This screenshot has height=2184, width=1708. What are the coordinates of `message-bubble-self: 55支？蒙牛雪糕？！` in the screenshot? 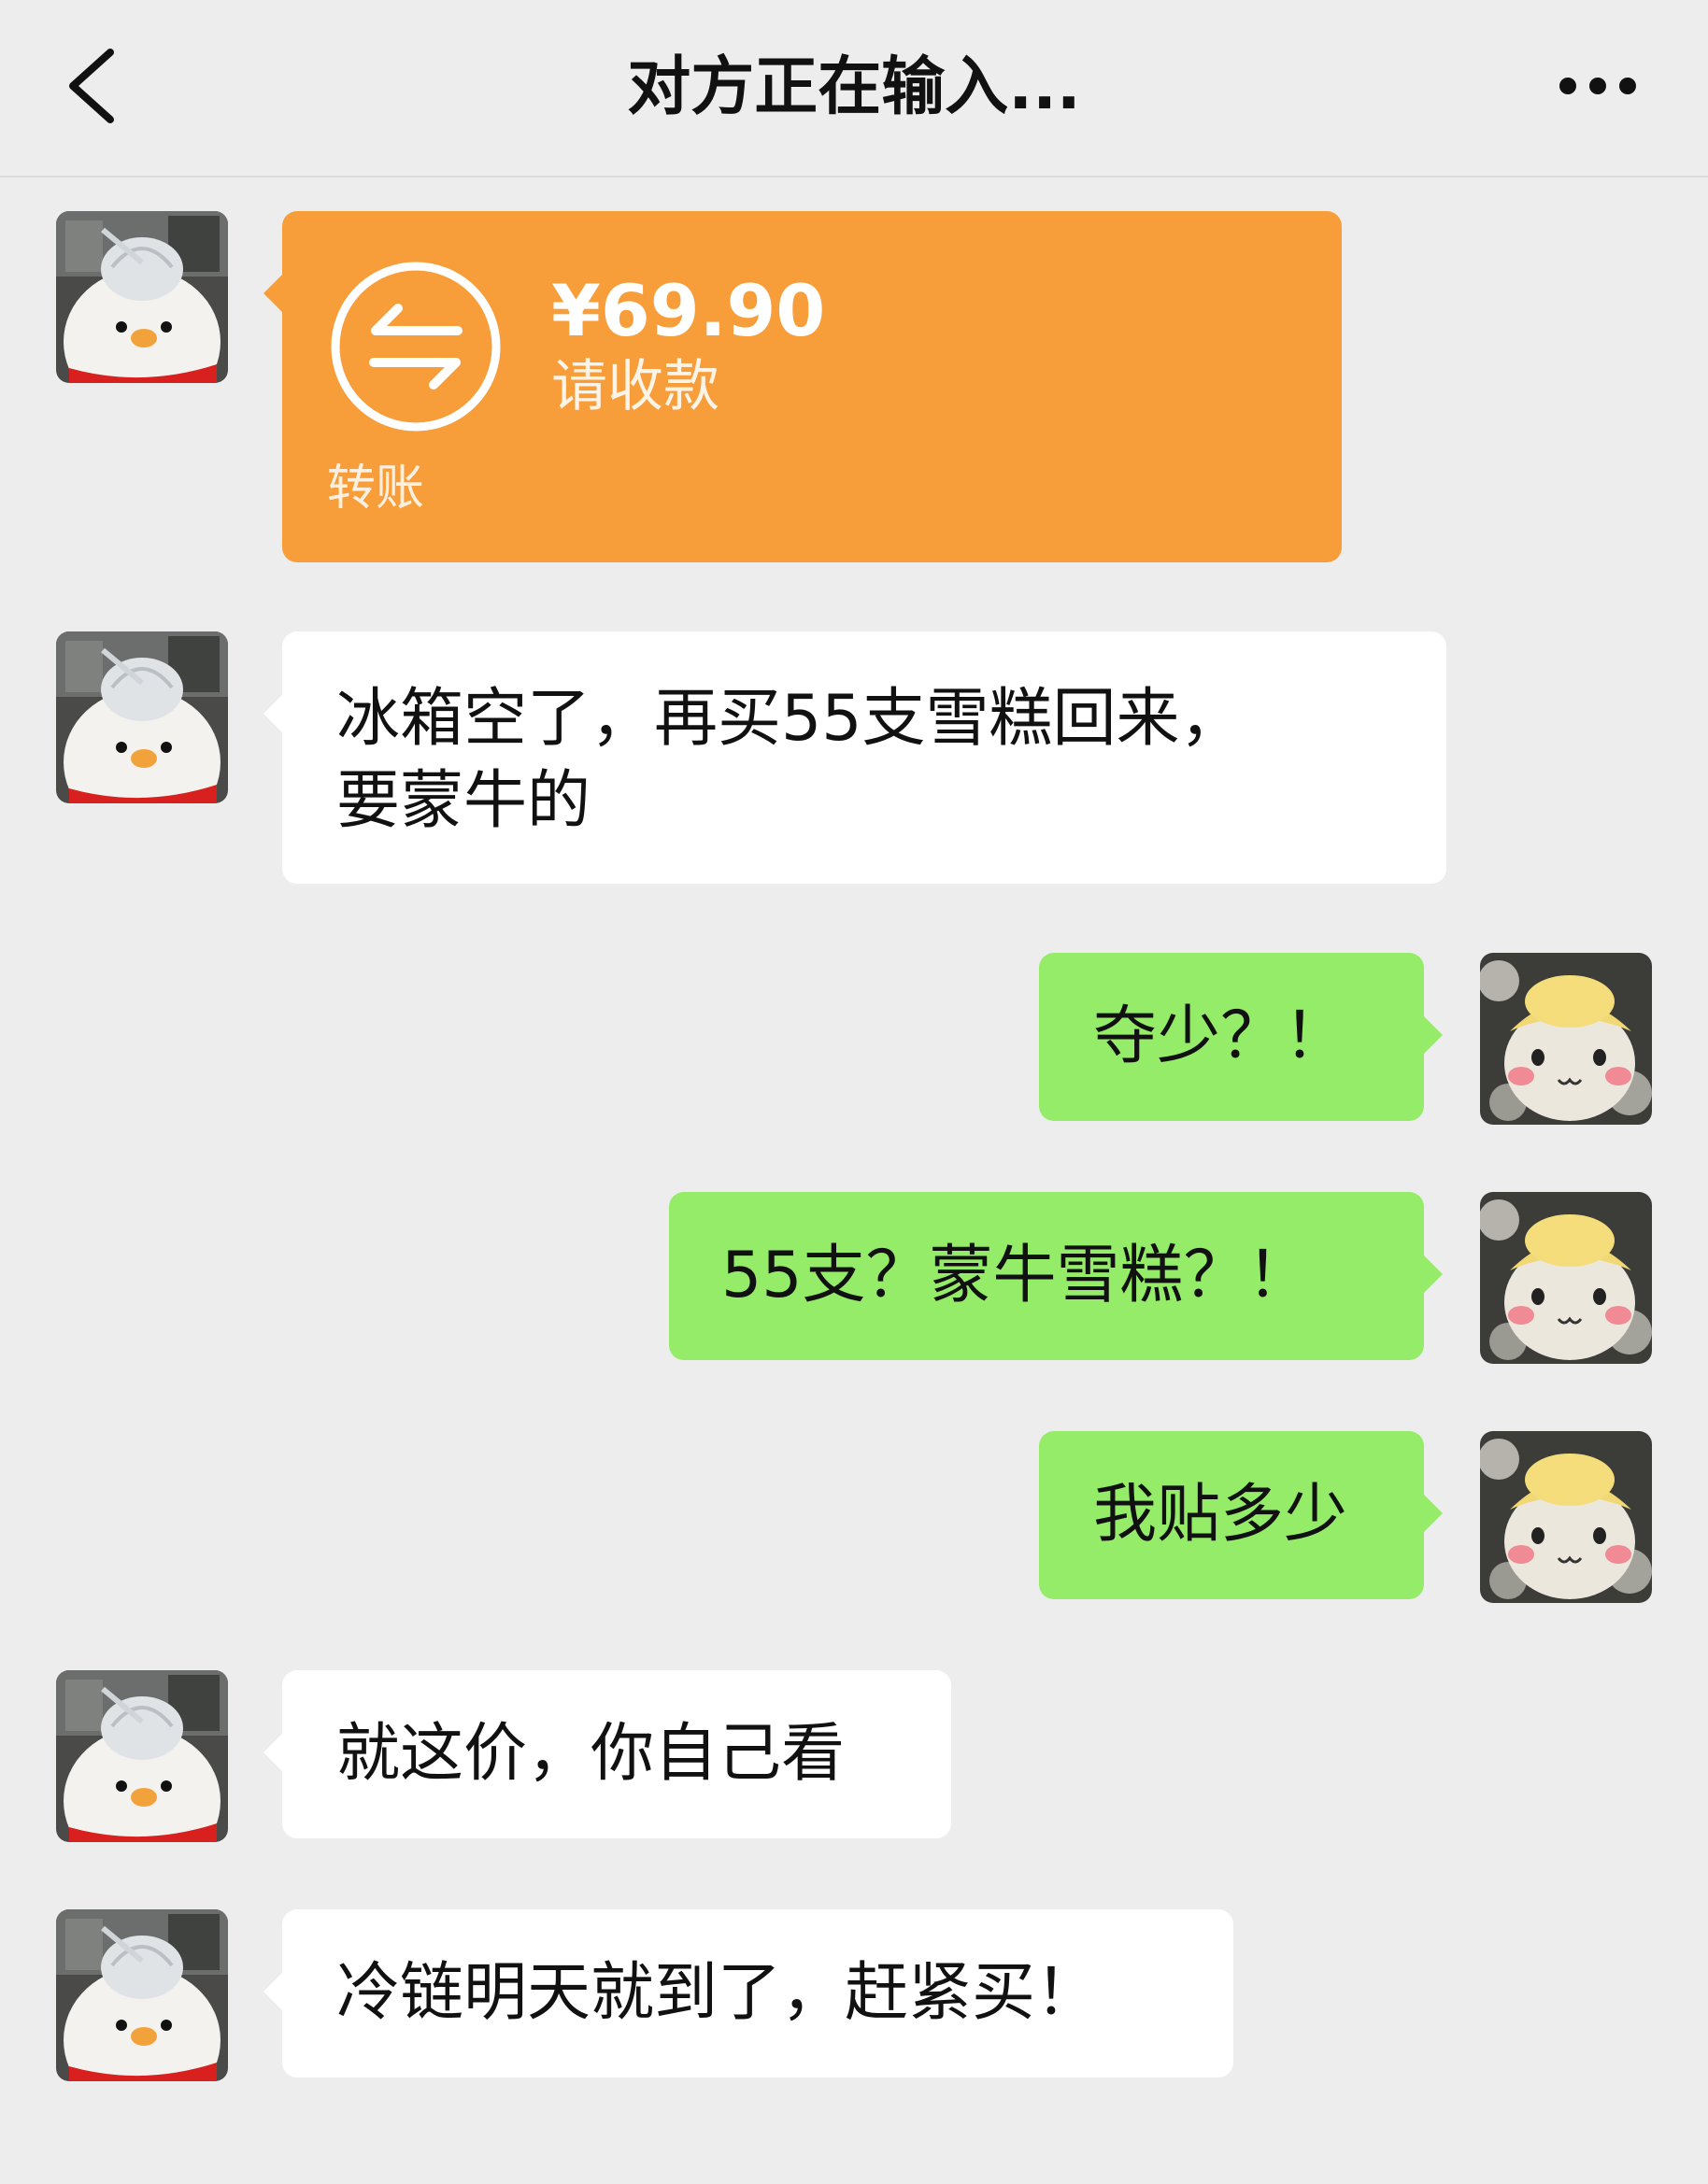 It's located at (1056, 1276).